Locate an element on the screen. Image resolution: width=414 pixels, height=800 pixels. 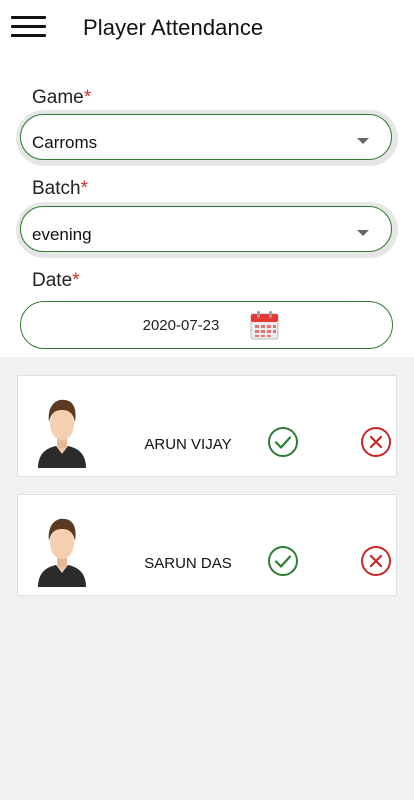
batch-label: Batch* is located at coordinates (60, 189).